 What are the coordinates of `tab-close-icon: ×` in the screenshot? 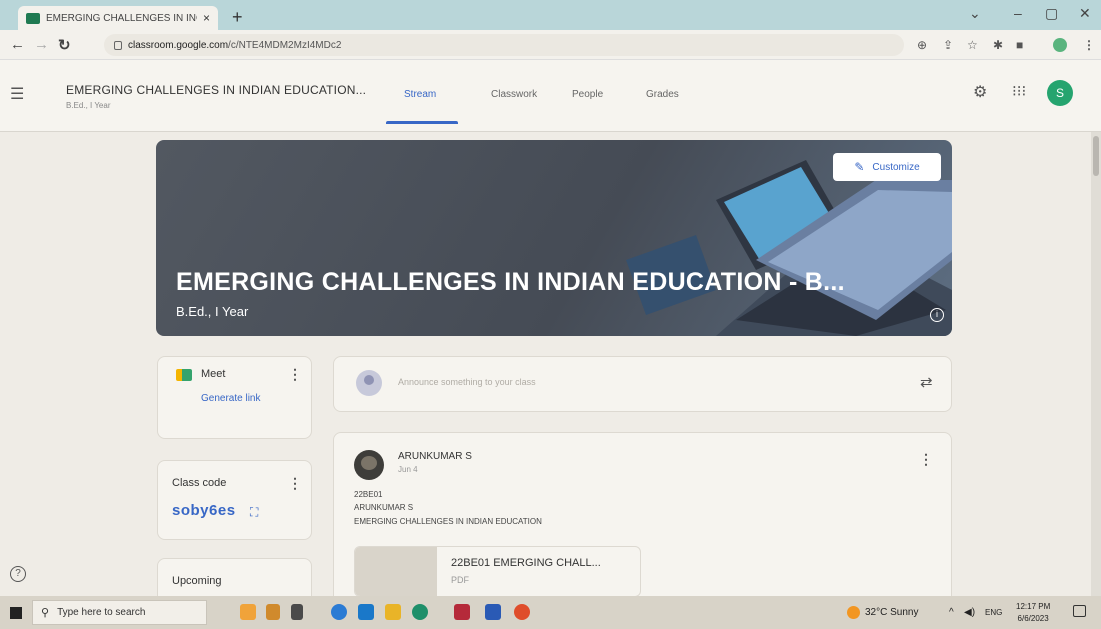 It's located at (206, 18).